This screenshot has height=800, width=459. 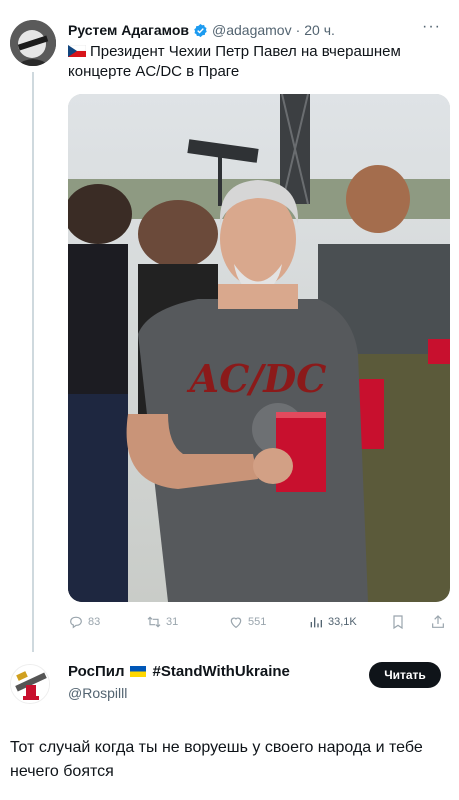 I want to click on author-avatar, so click(x=33, y=43).